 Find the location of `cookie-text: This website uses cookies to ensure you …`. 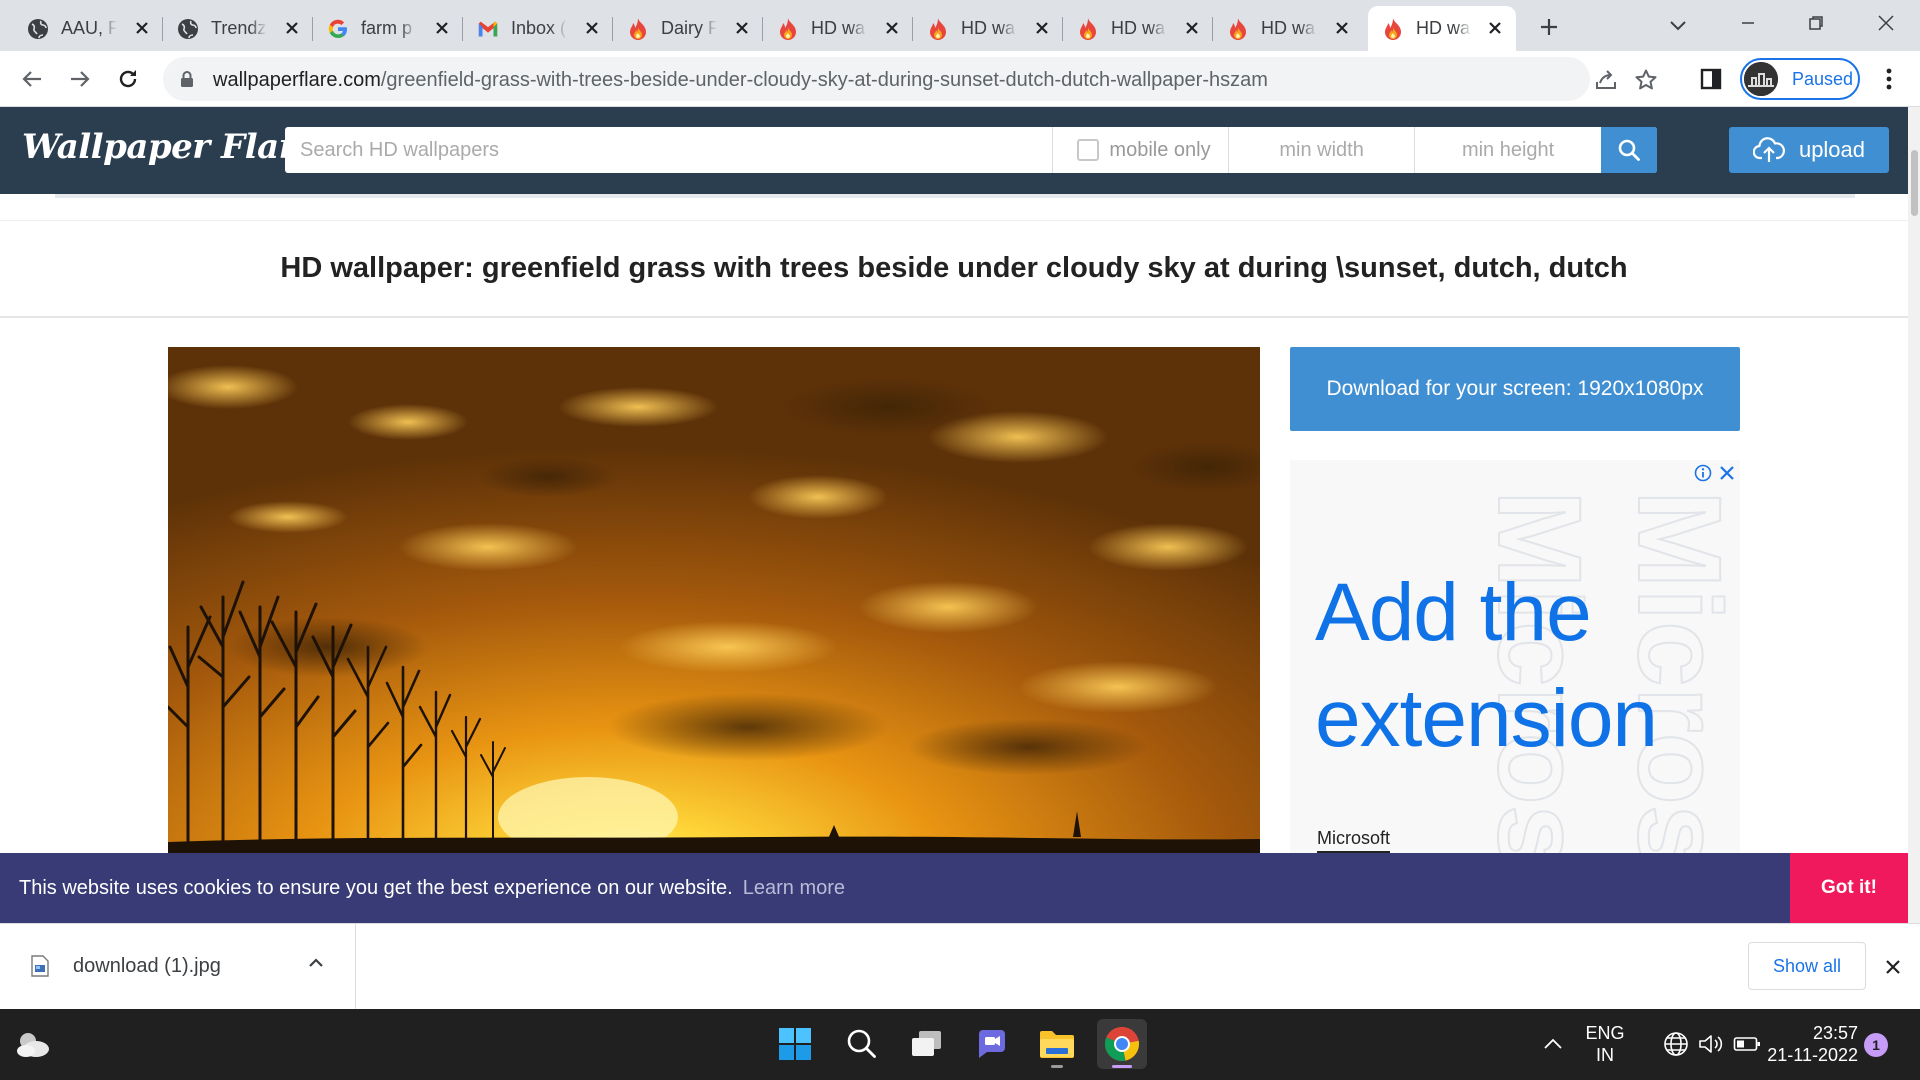

cookie-text: This website uses cookies to ensure you … is located at coordinates (376, 887).